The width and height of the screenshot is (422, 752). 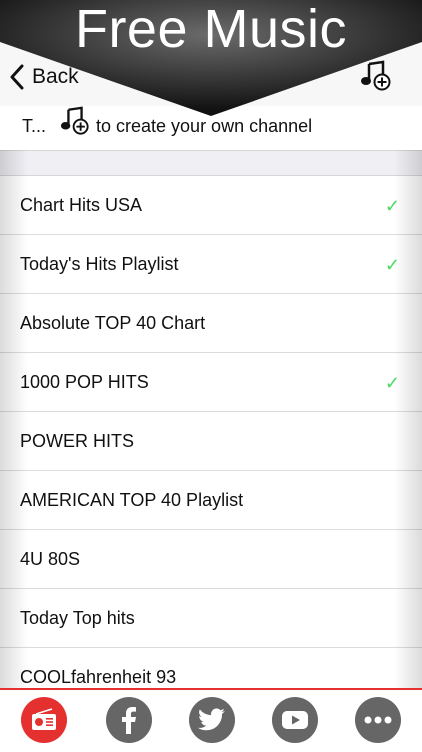 I want to click on channel-row: Absolute TOP 40 Chart, so click(x=211, y=323).